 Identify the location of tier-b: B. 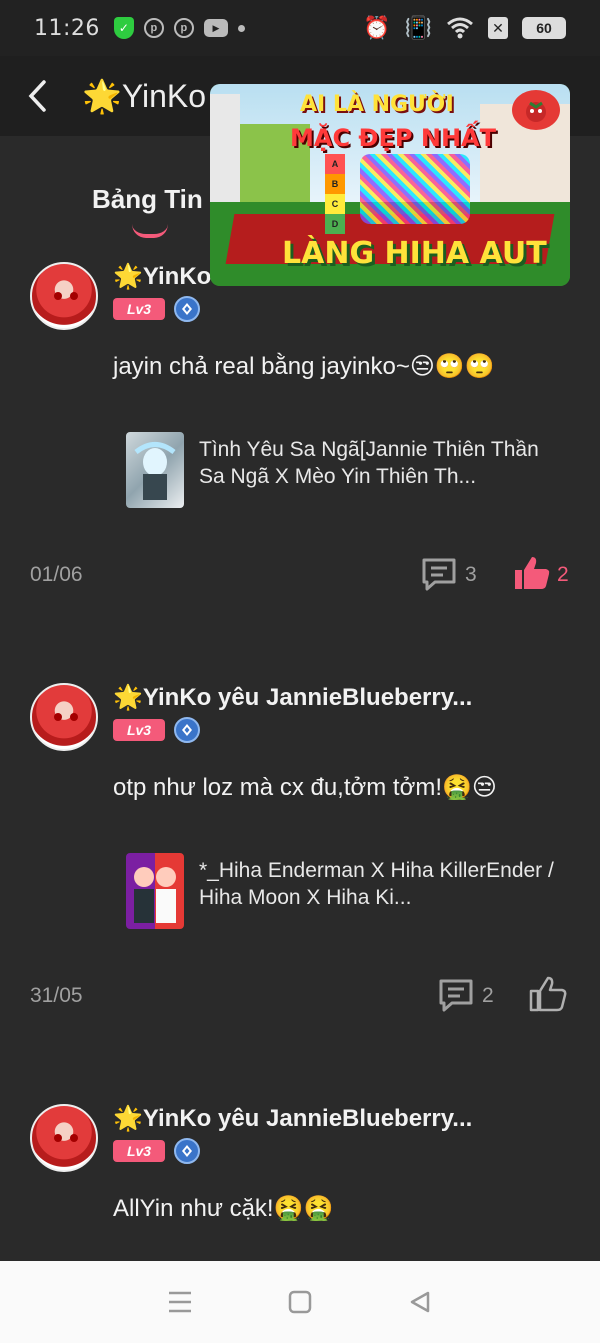
(335, 184).